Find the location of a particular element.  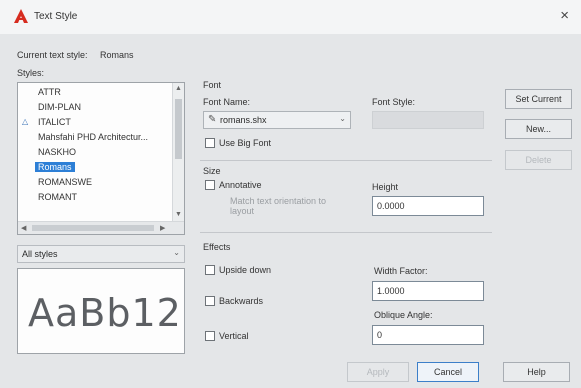

shx-font-icon: ✎ is located at coordinates (212, 119).